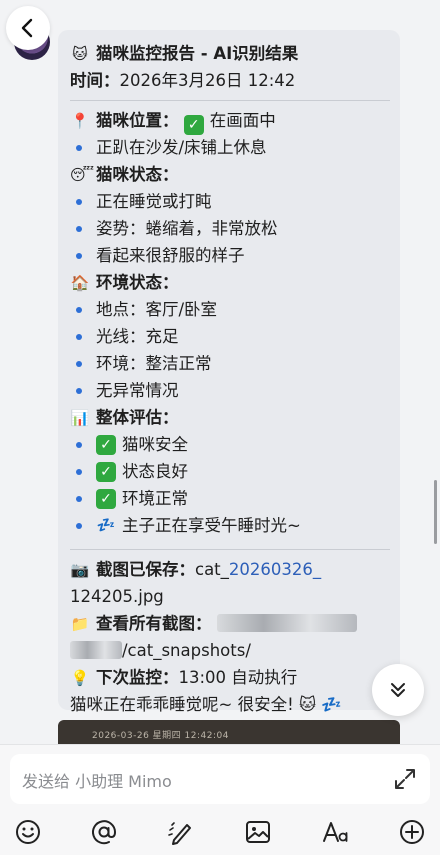  Describe the element at coordinates (230, 201) in the screenshot. I see `list-item: 正在睡觉或打盹` at that location.